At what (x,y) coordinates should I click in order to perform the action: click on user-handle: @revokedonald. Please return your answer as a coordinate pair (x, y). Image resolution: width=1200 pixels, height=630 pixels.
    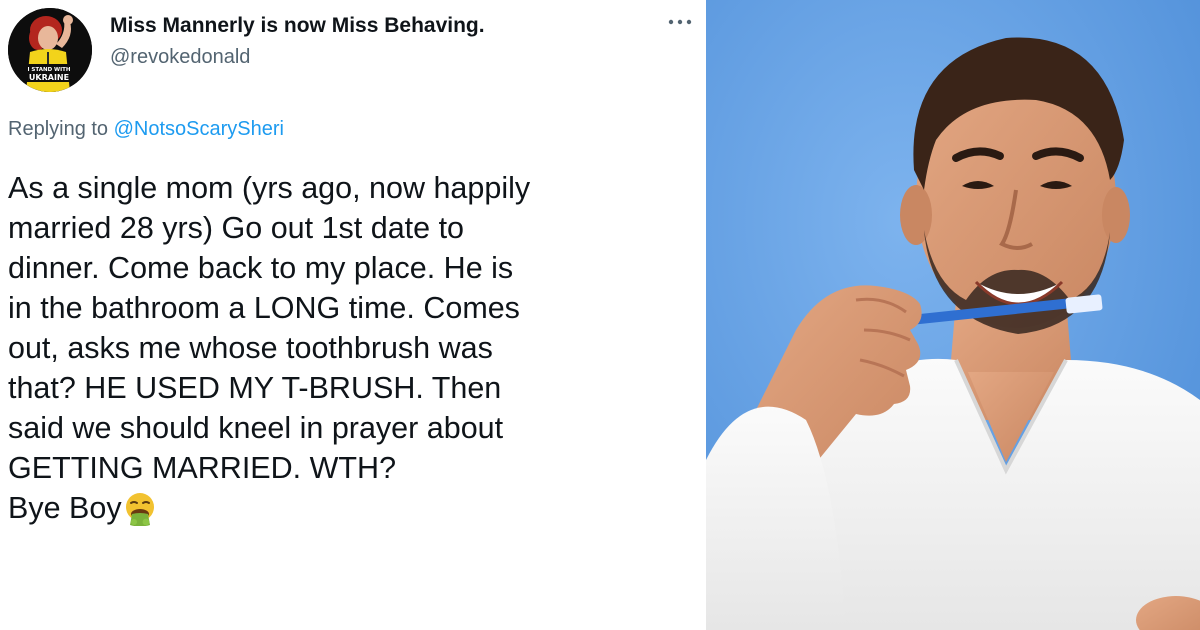
    Looking at the image, I should click on (180, 57).